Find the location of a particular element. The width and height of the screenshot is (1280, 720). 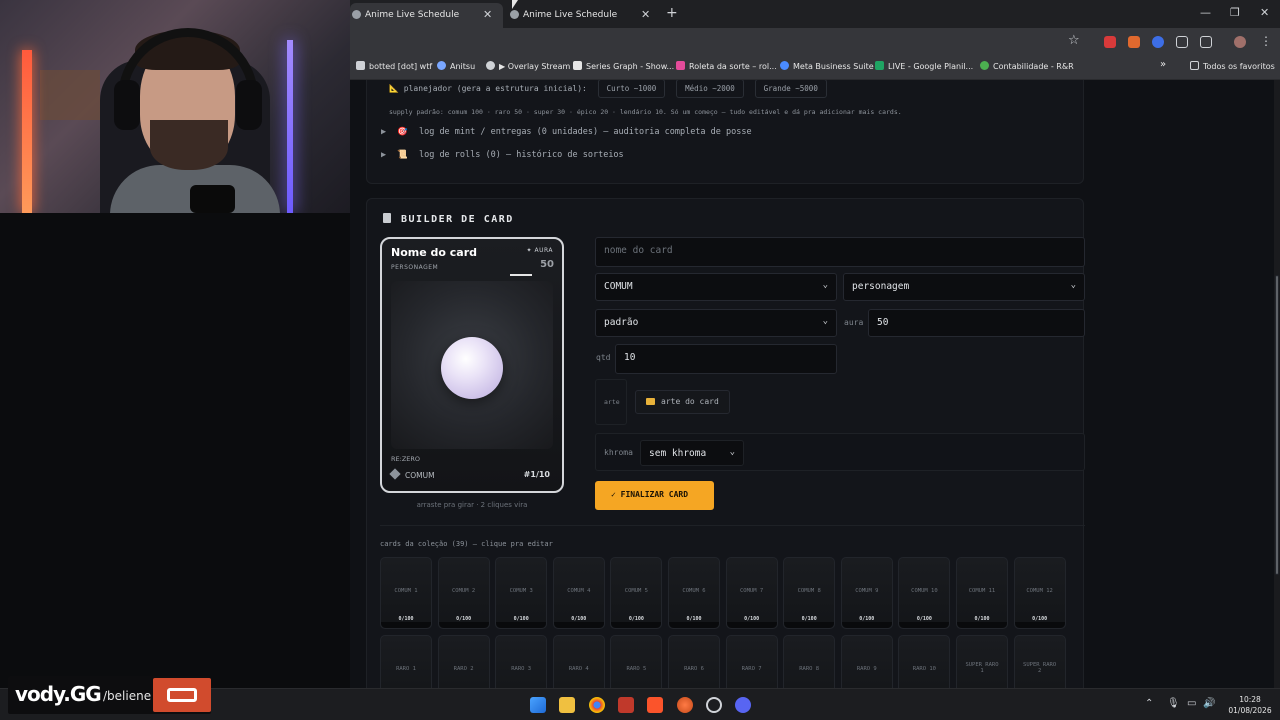

bookmark-star-icon: ☆ is located at coordinates (1074, 40).